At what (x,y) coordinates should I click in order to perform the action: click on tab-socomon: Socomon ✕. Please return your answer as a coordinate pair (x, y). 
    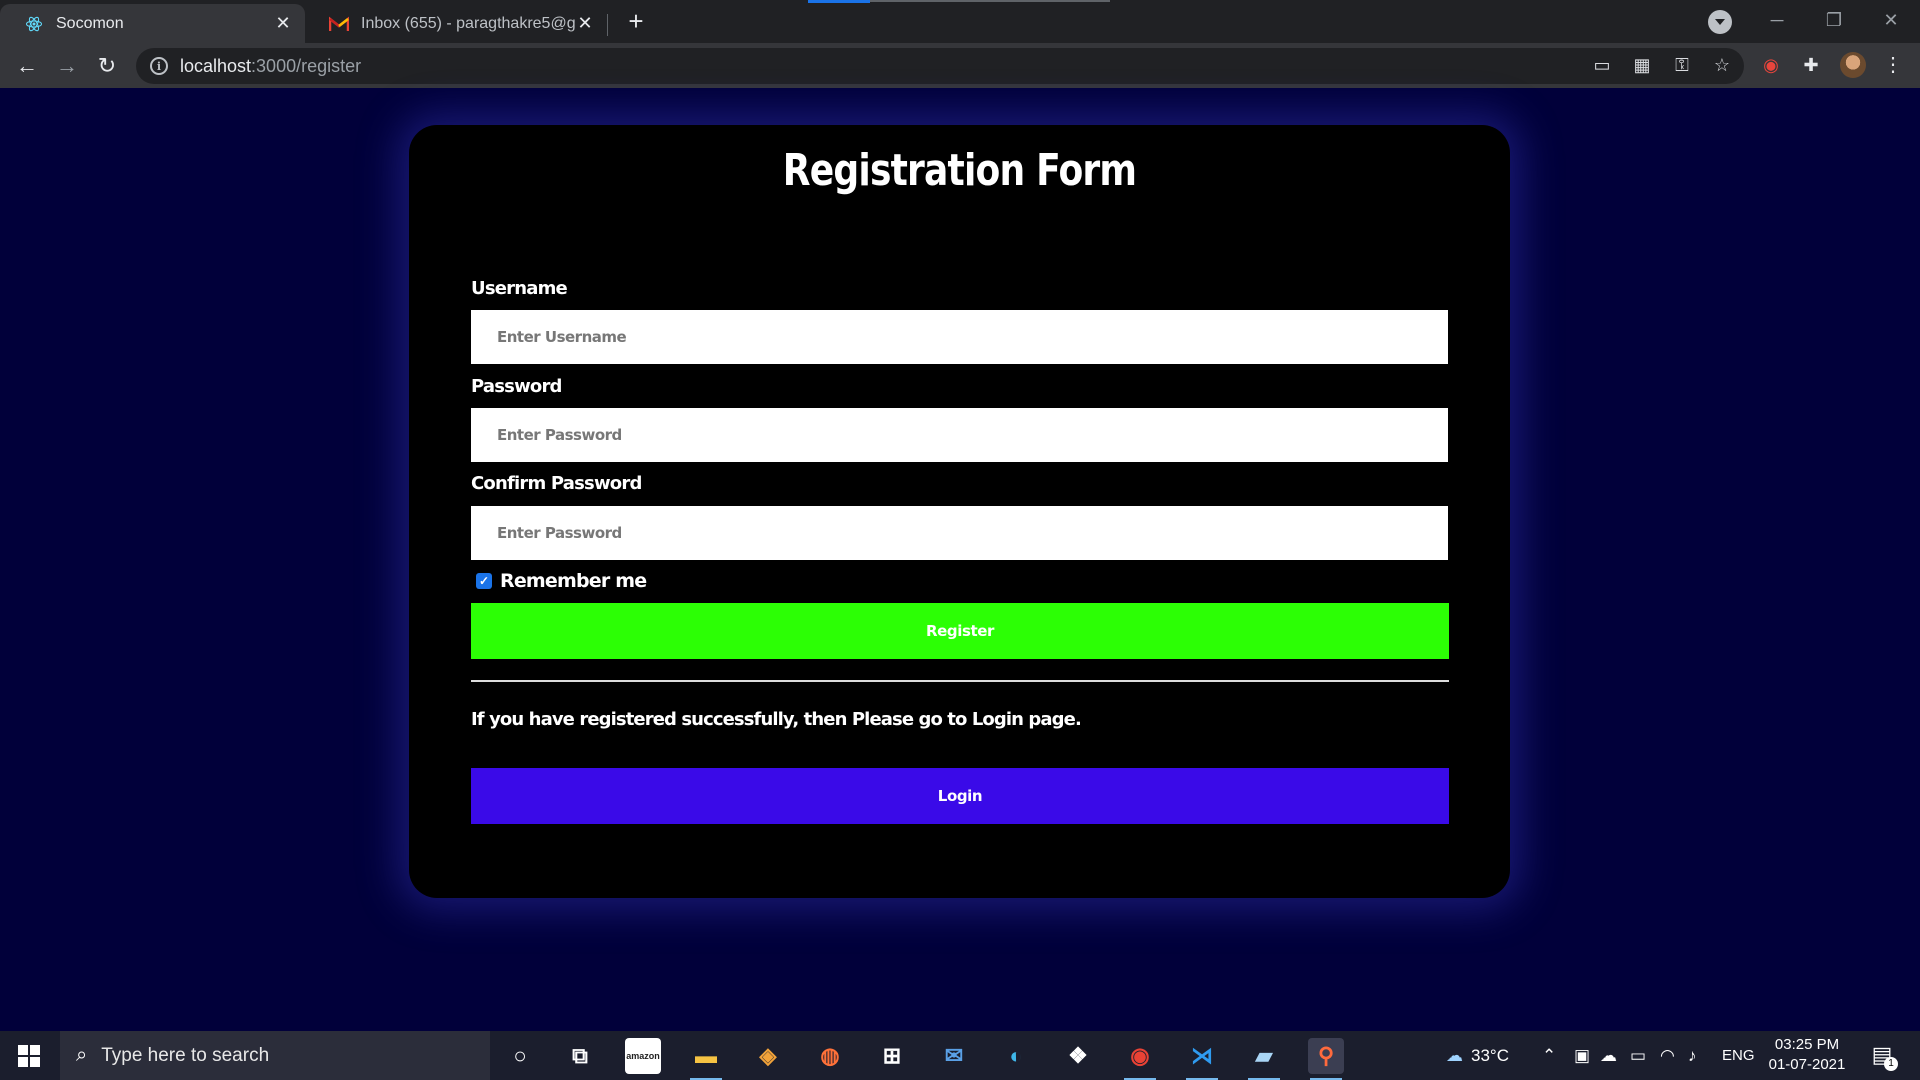
    Looking at the image, I should click on (152, 23).